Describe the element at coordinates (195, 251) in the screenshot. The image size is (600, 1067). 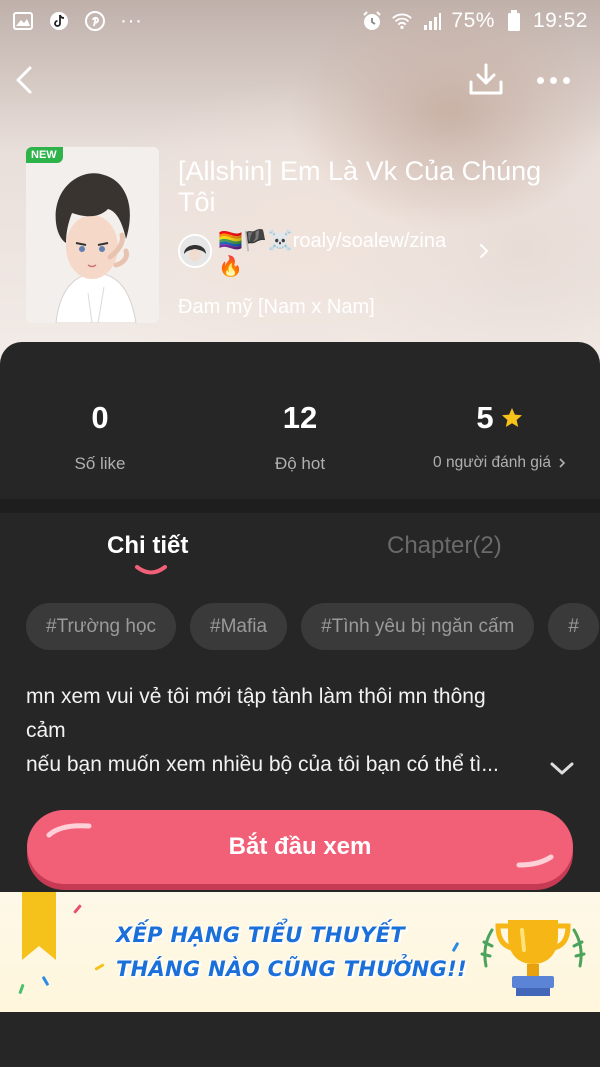
I see `author-avatar` at that location.